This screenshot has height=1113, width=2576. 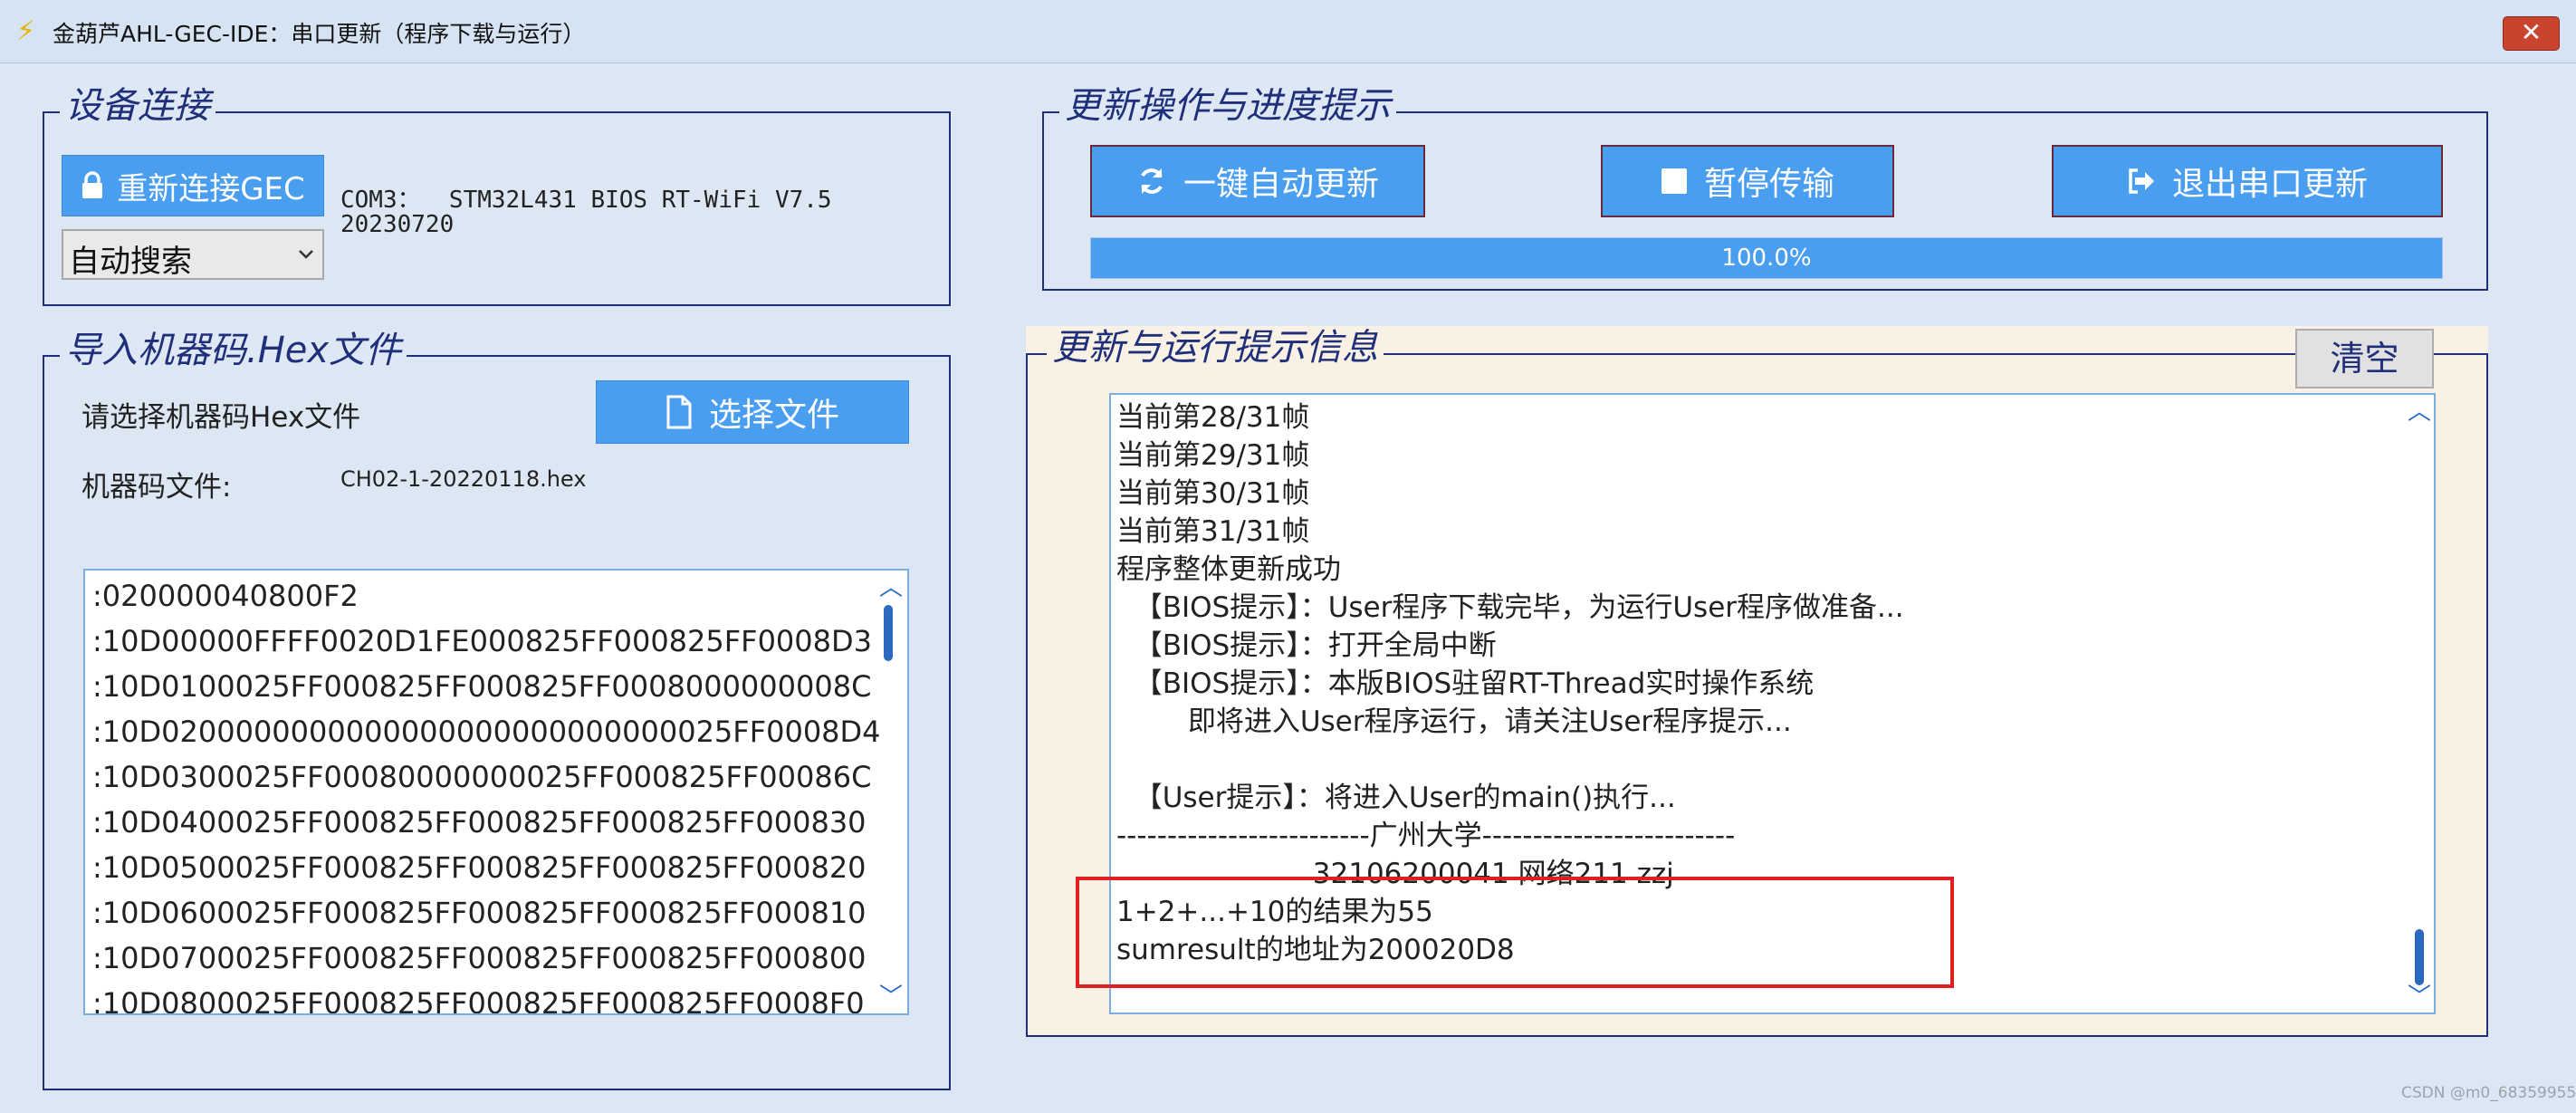 I want to click on window-title: 金葫芦AHL-GEC-IDE：串口更新（程序下载与运行）, so click(x=319, y=34).